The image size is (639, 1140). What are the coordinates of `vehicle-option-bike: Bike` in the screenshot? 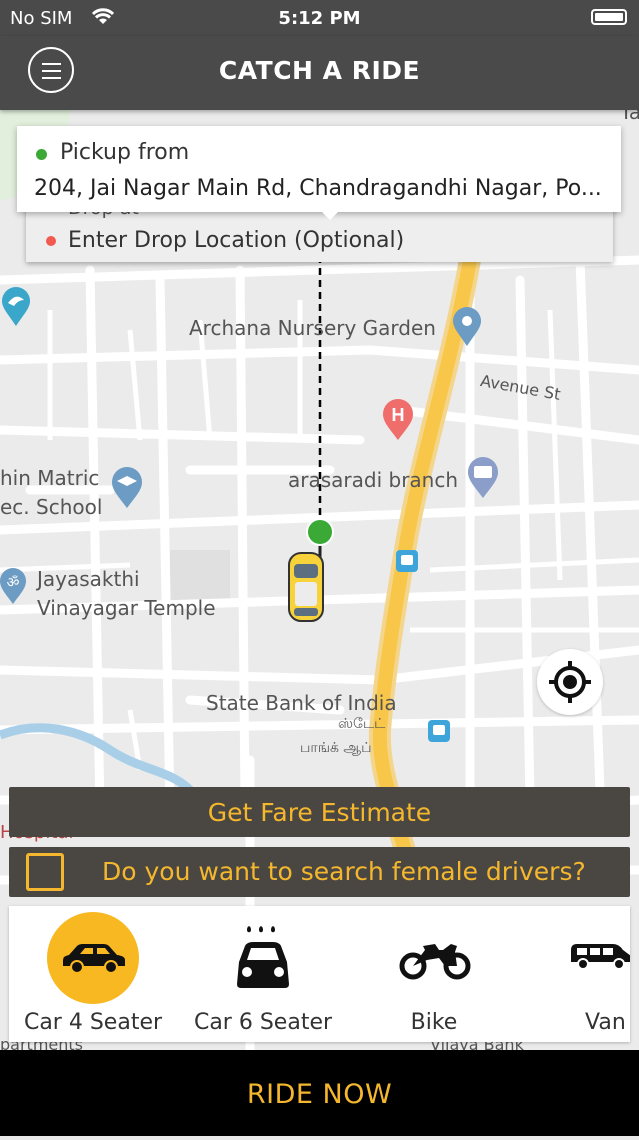 It's located at (434, 974).